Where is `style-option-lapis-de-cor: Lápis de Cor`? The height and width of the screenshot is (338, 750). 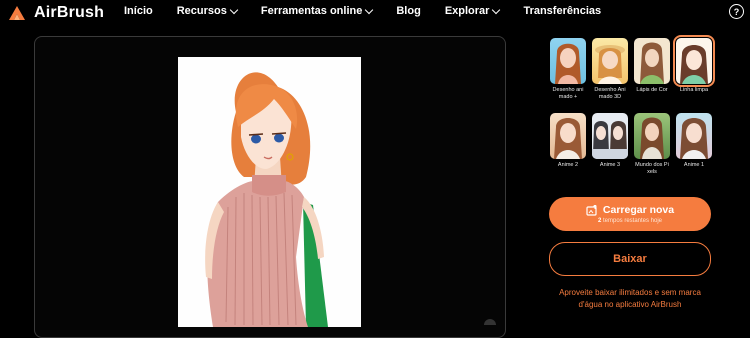
style-option-lapis-de-cor: Lápis de Cor is located at coordinates (652, 66).